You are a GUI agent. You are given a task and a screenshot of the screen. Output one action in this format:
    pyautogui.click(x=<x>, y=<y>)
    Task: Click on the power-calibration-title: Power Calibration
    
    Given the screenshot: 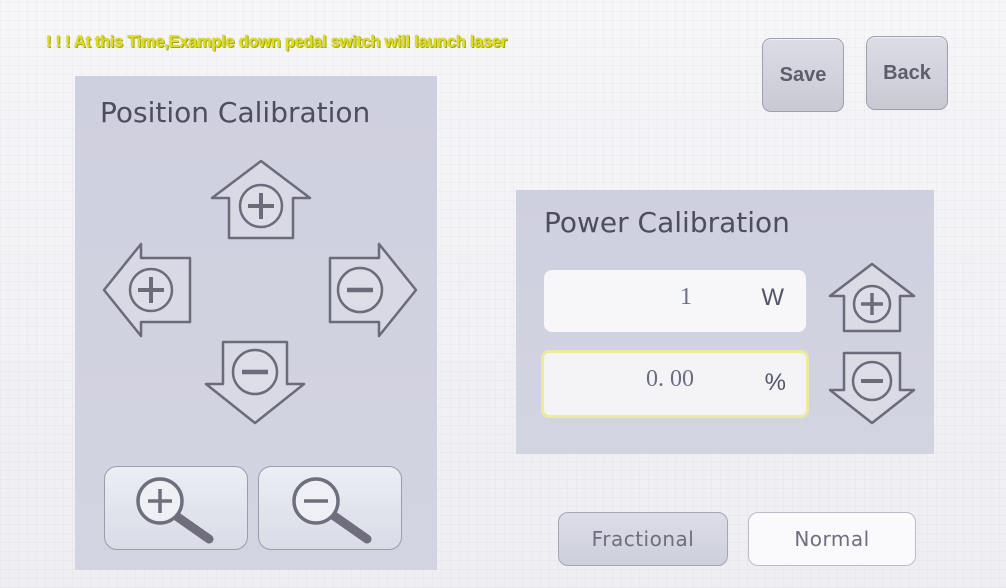 What is the action you would take?
    pyautogui.click(x=667, y=222)
    